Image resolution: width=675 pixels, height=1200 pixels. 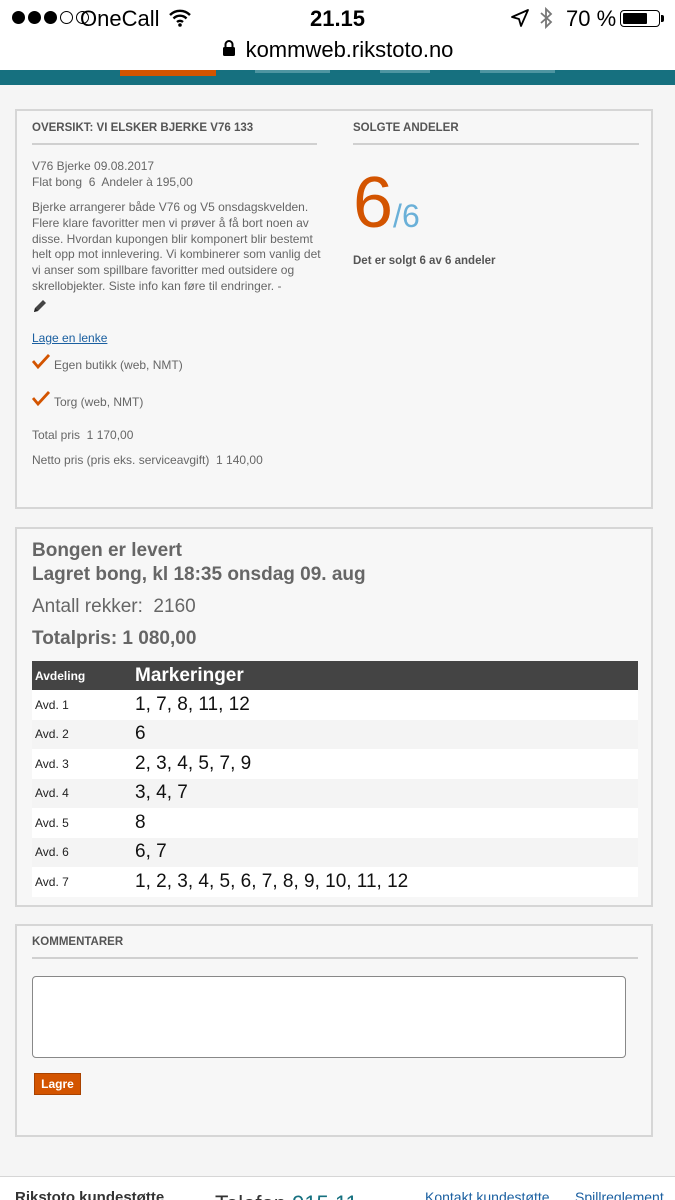 What do you see at coordinates (83, 852) in the screenshot?
I see `division-cell: Avd. 6` at bounding box center [83, 852].